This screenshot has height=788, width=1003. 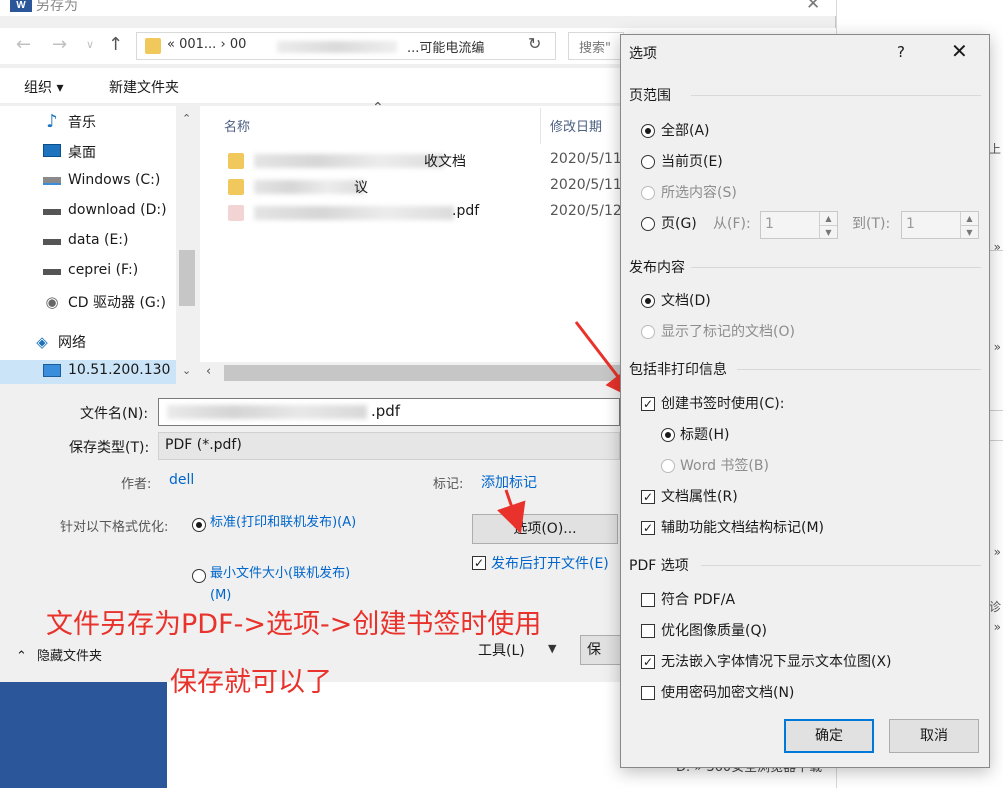 I want to click on range-all-label: 全部(A), so click(x=685, y=130).